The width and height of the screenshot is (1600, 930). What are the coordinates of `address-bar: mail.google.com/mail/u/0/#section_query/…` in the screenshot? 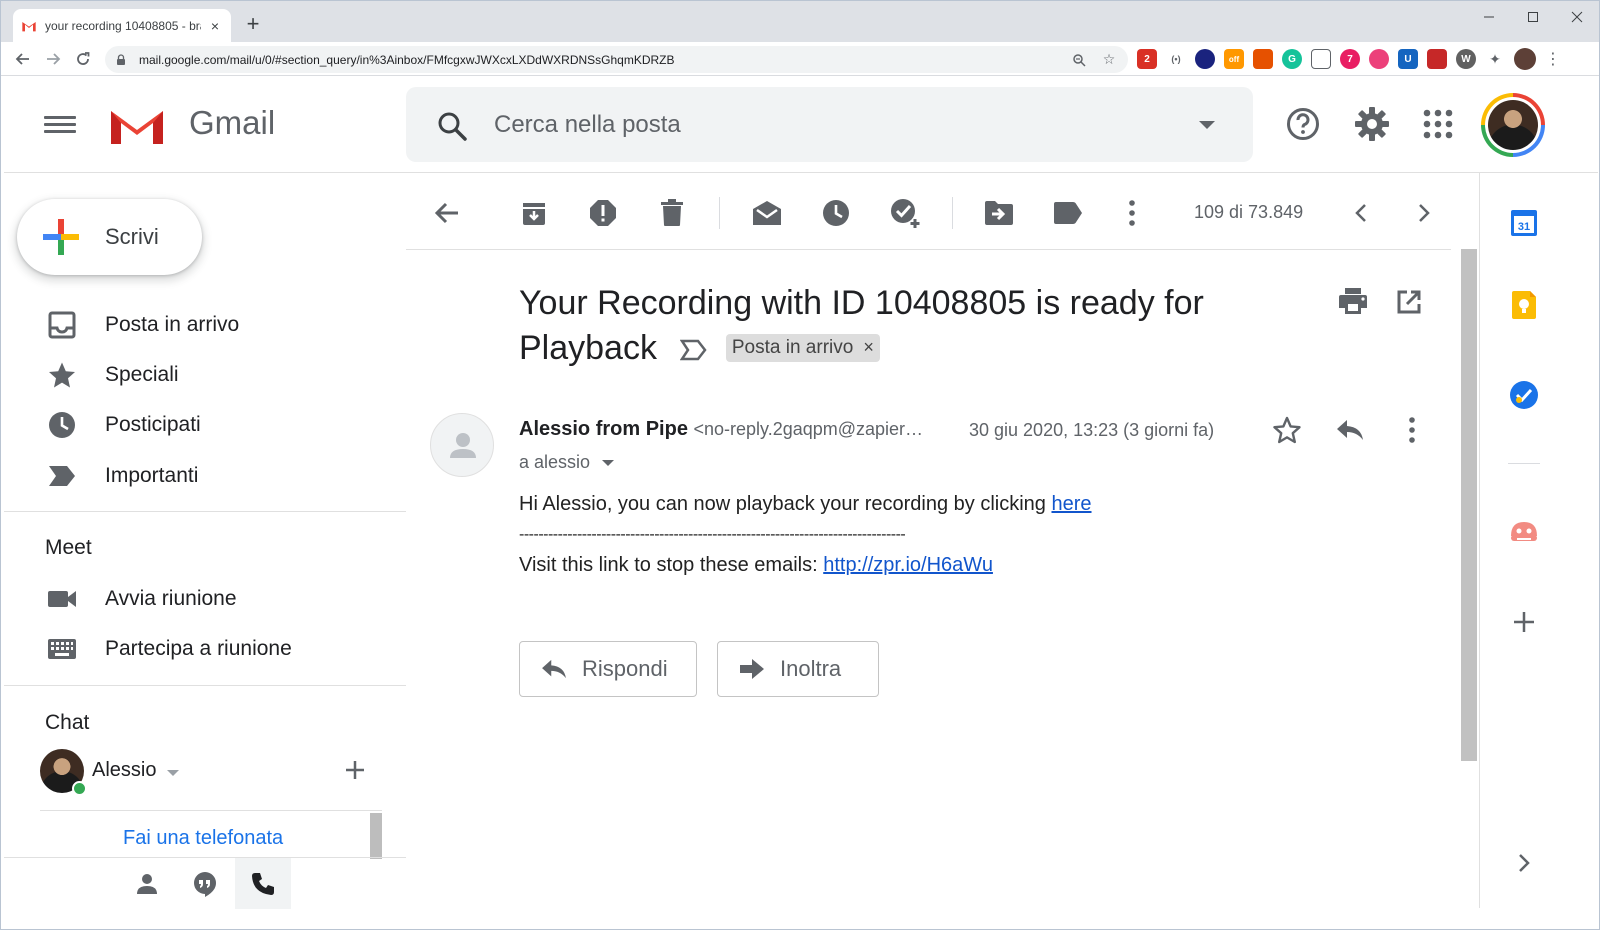 It's located at (616, 59).